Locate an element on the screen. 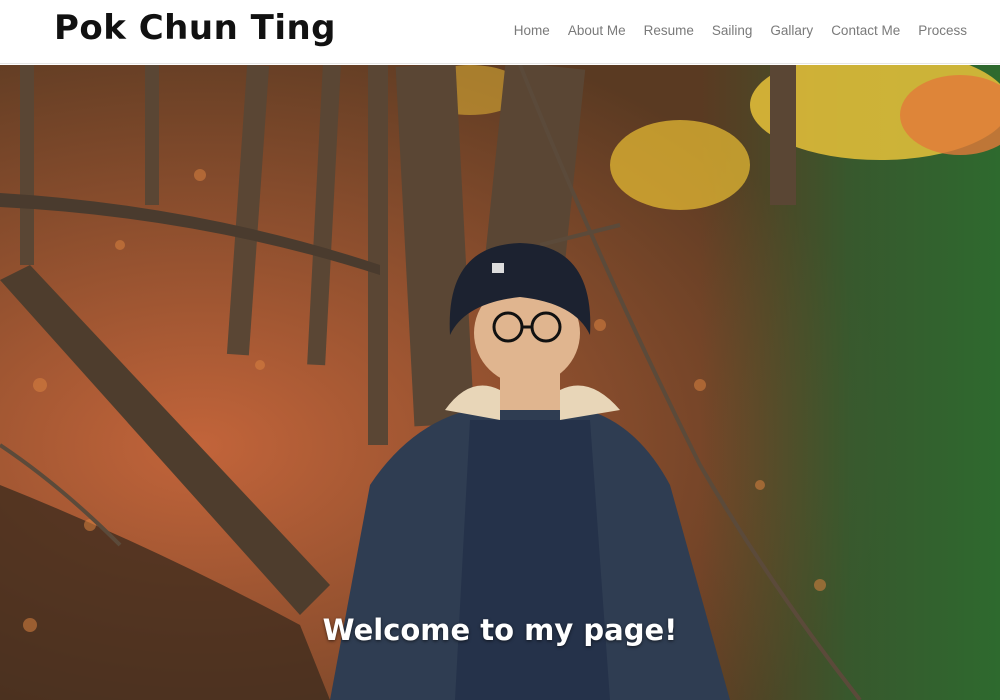 The width and height of the screenshot is (1000, 700). shirt is located at coordinates (532, 560).